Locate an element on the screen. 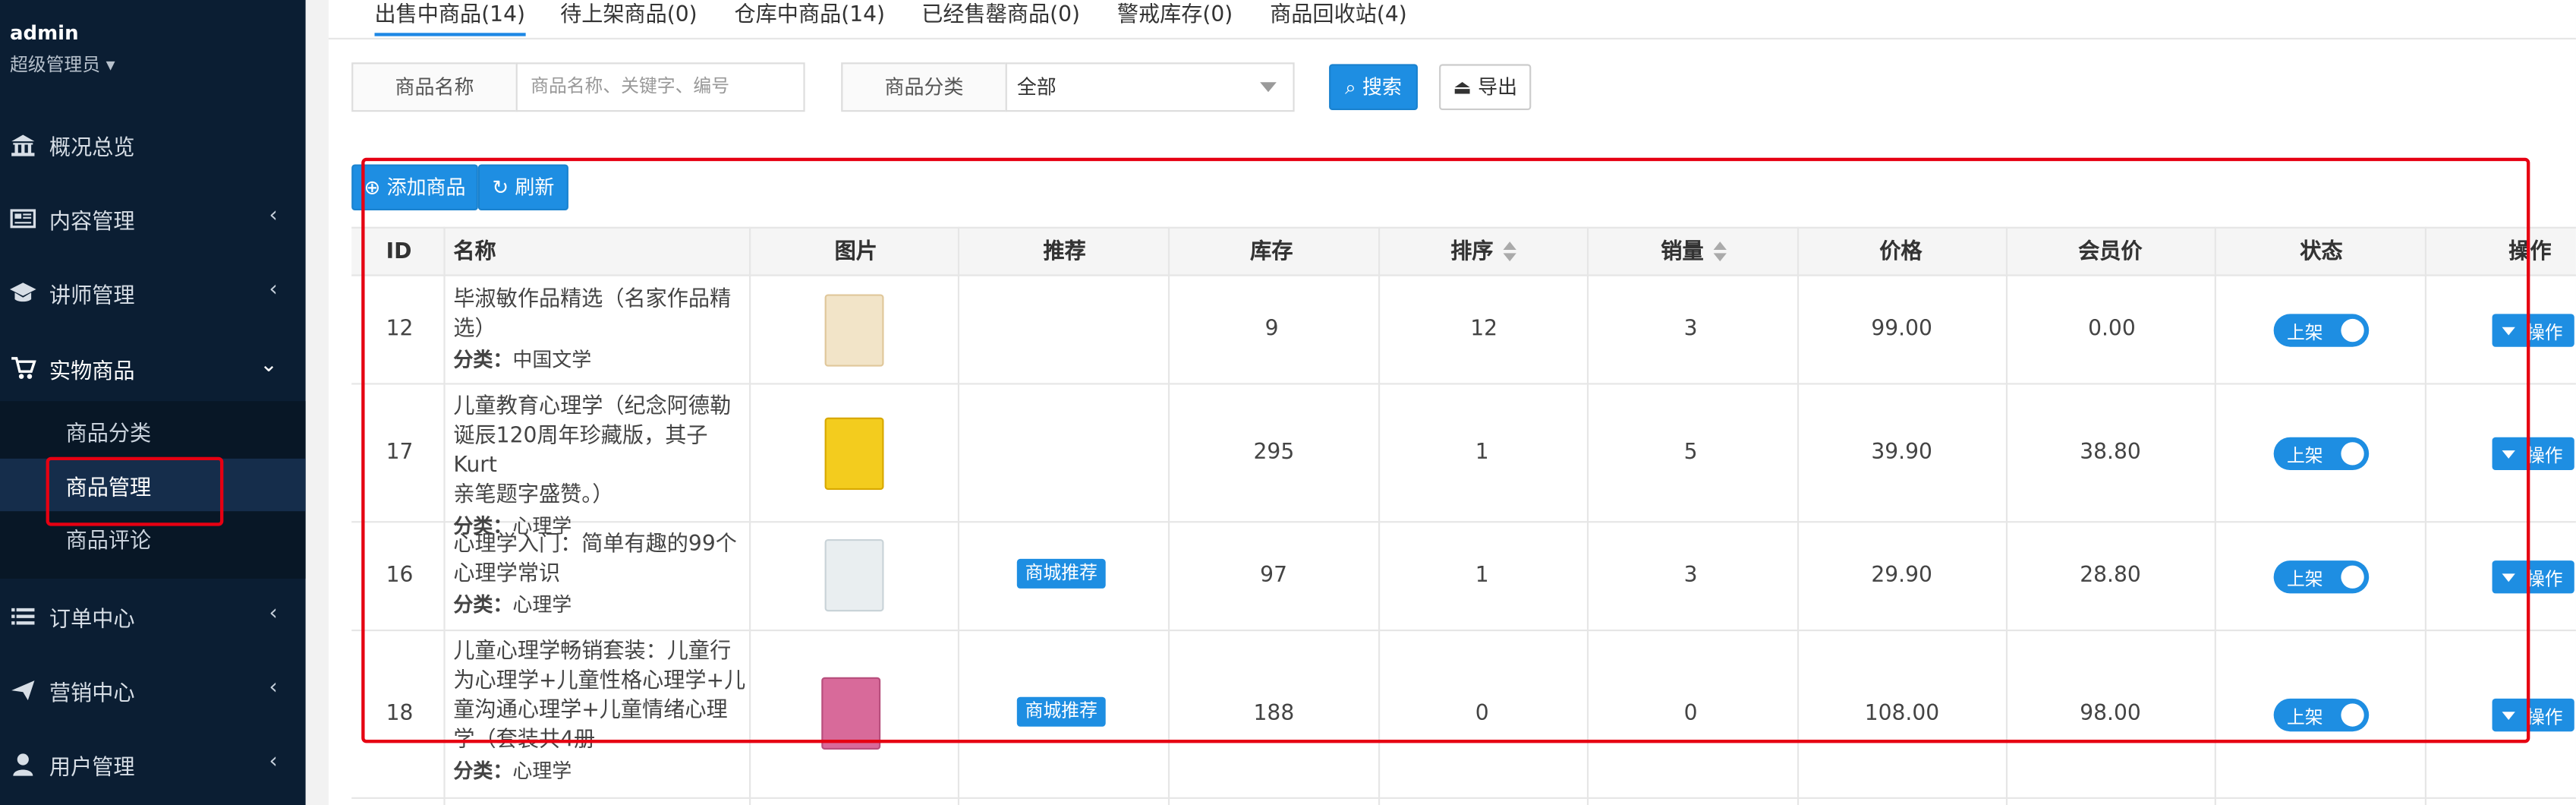 The width and height of the screenshot is (2576, 805). nav-item-overview: 概况总览 is located at coordinates (153, 145).